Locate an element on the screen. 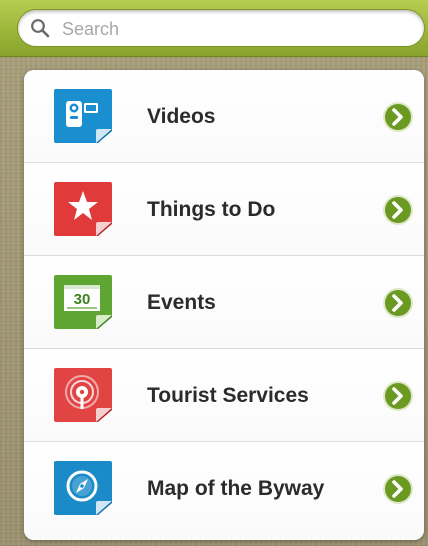 The image size is (428, 546). star-icon is located at coordinates (83, 209).